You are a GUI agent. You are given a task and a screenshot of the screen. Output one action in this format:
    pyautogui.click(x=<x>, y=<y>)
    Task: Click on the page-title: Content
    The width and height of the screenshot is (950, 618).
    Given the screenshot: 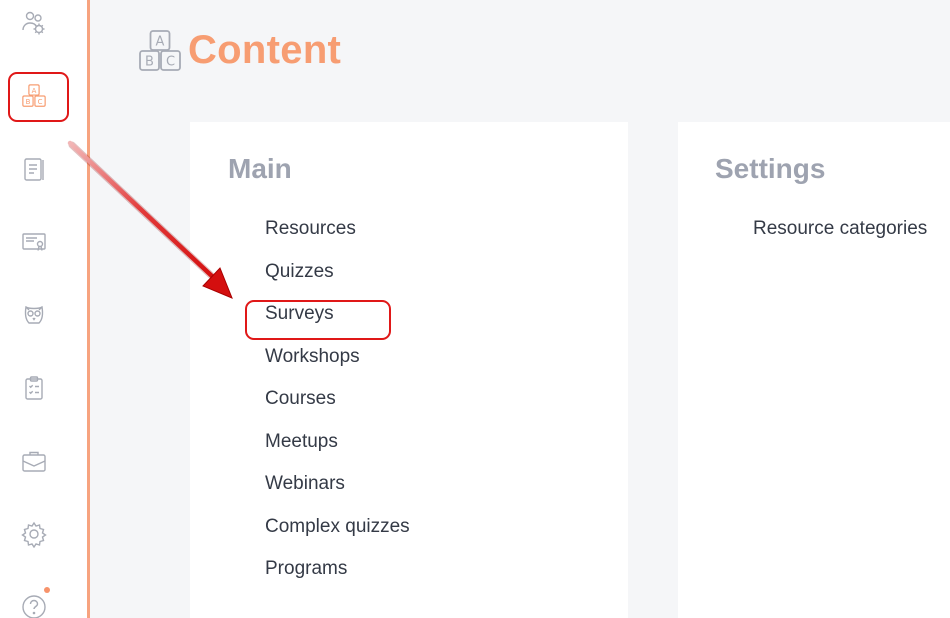 What is the action you would take?
    pyautogui.click(x=265, y=50)
    